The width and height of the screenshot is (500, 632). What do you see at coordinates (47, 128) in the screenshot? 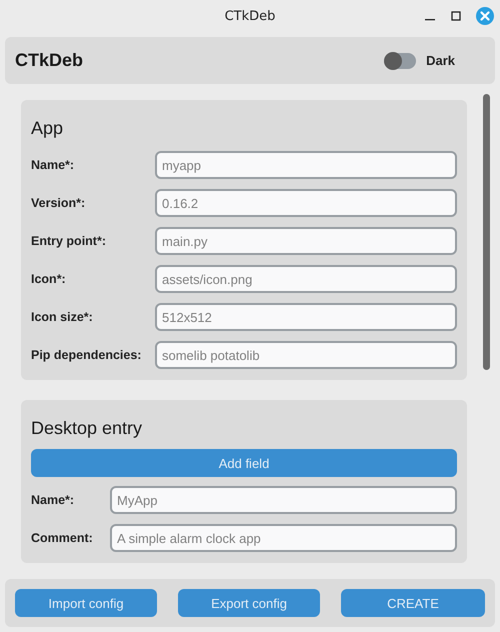
I see `section-title: App` at bounding box center [47, 128].